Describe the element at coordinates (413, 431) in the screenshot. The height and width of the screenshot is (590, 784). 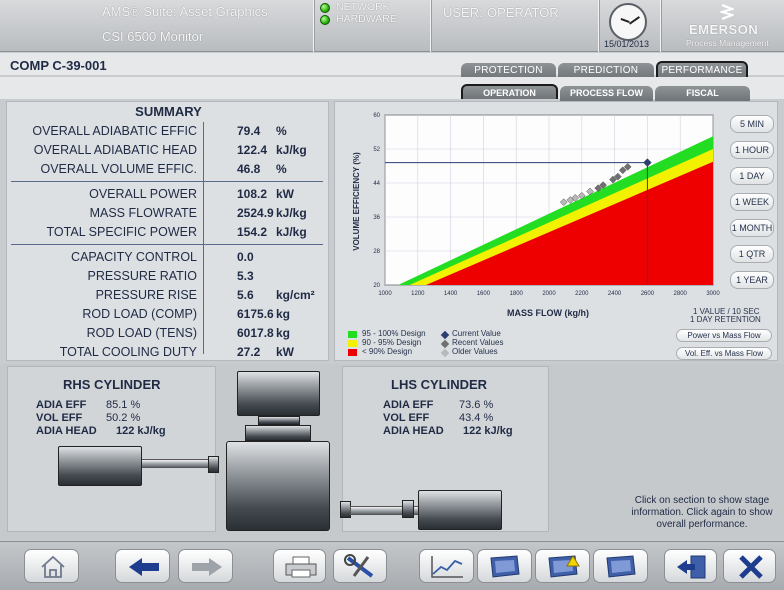
I see `lhs-adia-head-label: ADIA HEAD` at that location.